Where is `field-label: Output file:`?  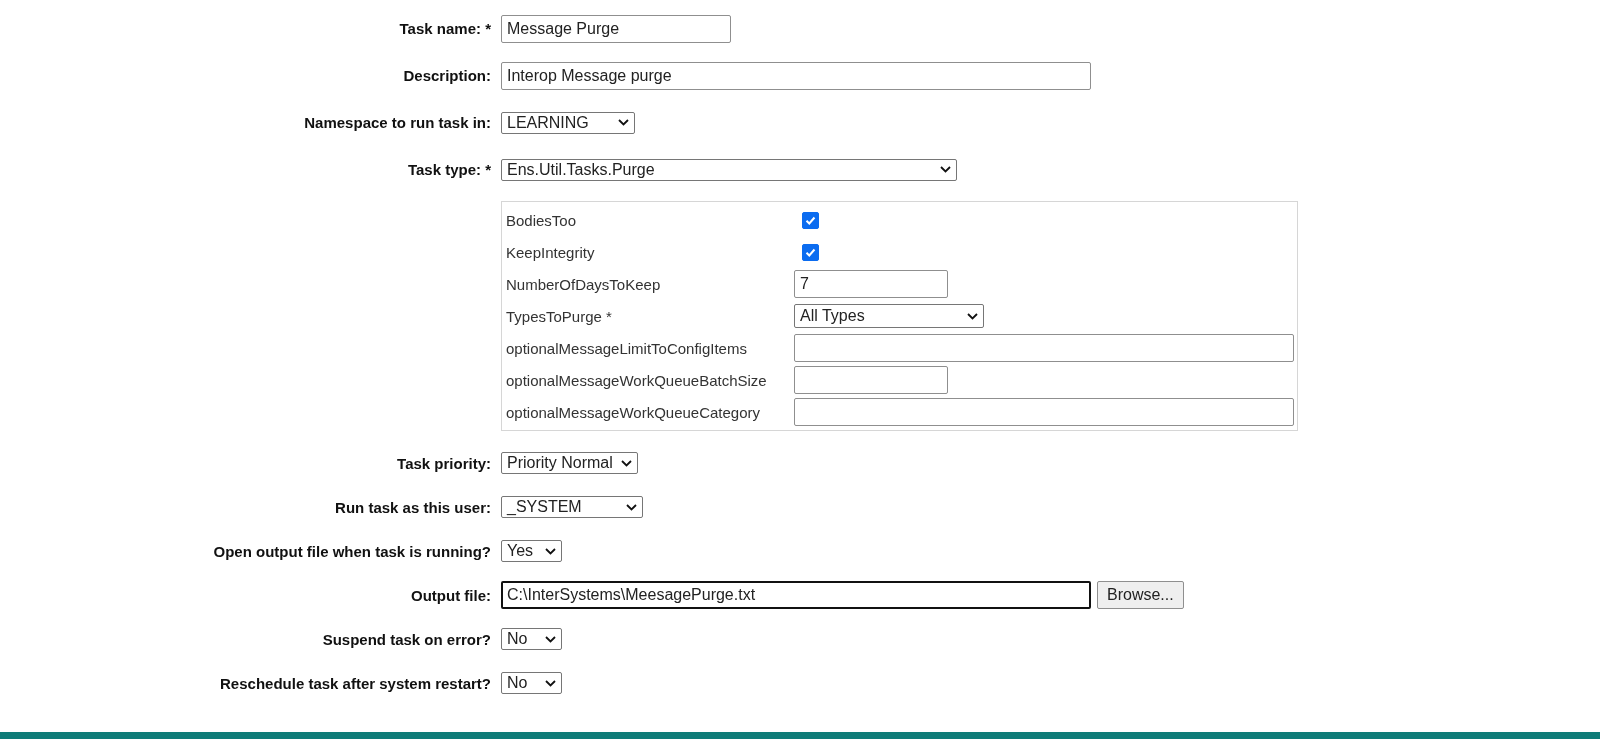 field-label: Output file: is located at coordinates (451, 595).